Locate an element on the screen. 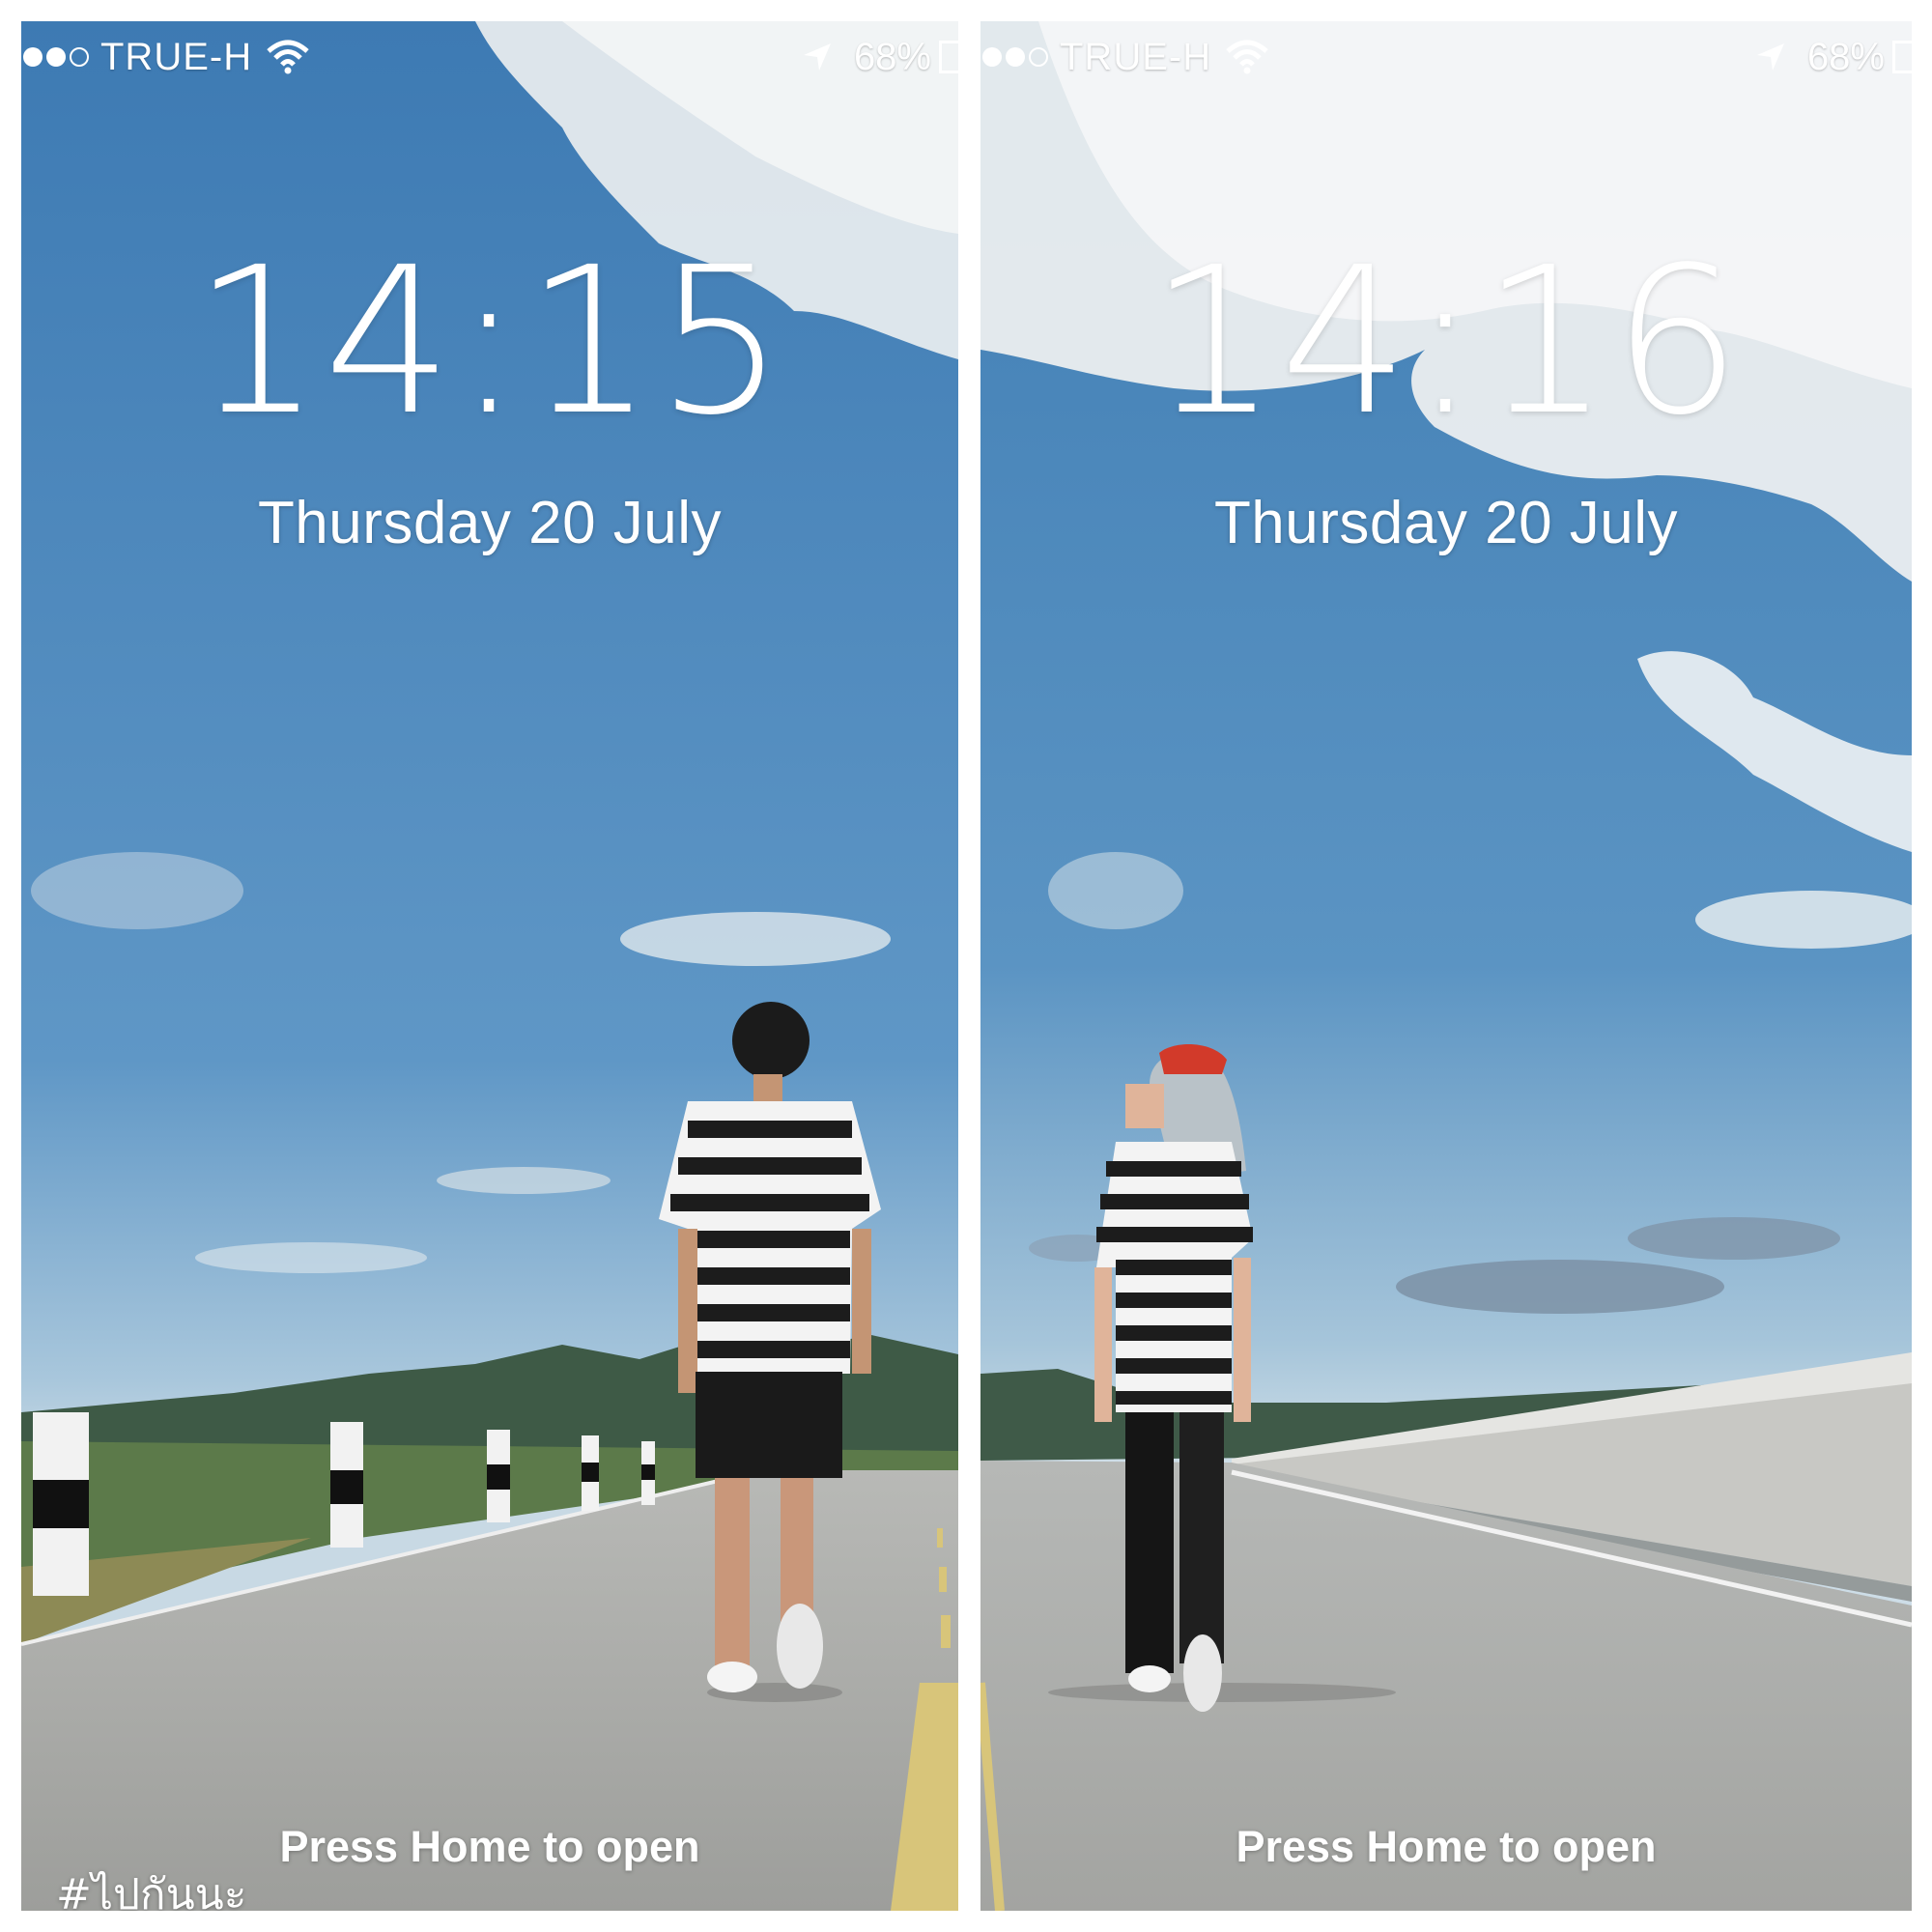 The width and height of the screenshot is (1932, 1932). hashtag-watermark: #ไปกันนะ is located at coordinates (151, 1890).